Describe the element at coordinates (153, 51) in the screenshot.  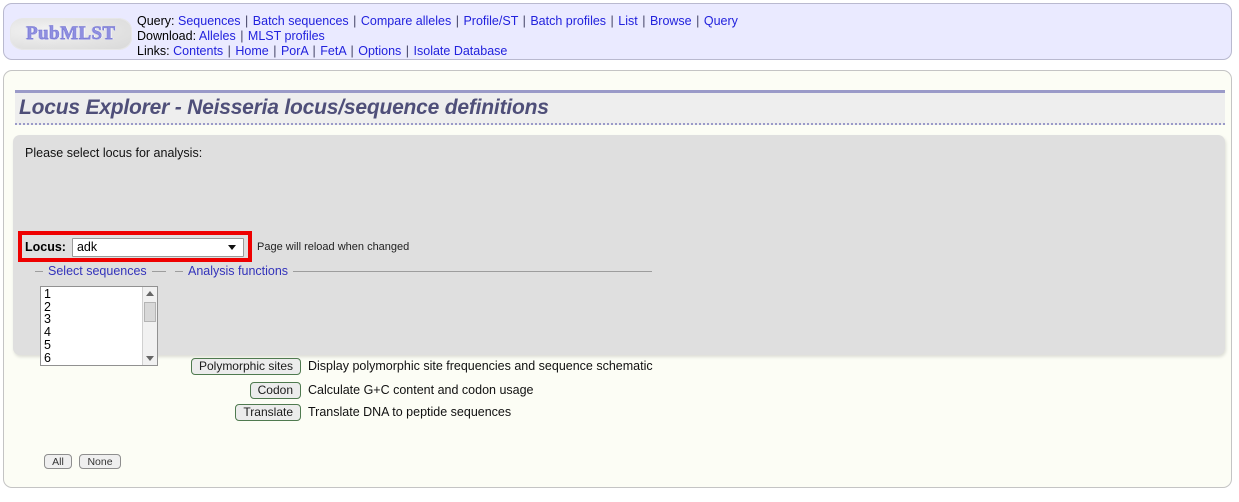
I see `nav-row-links-label: Links:` at that location.